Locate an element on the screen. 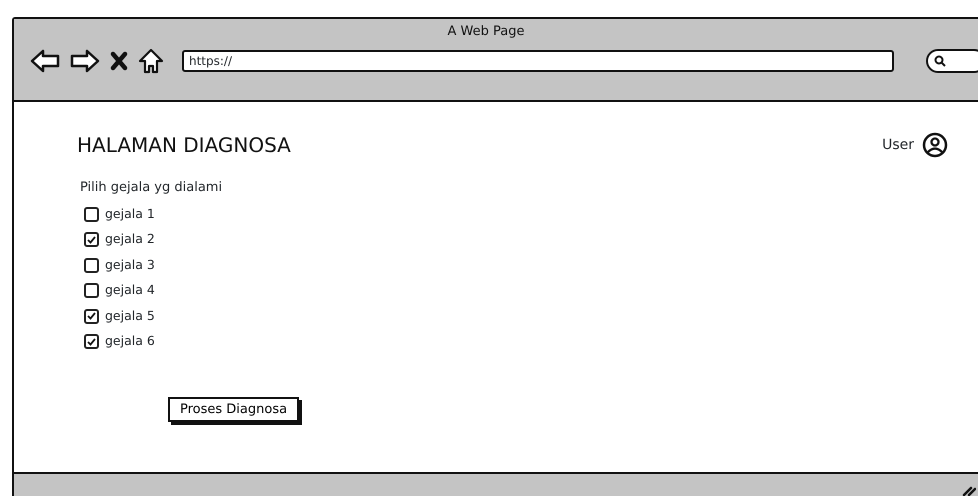 The height and width of the screenshot is (496, 978). window-title: A Web Page is located at coordinates (486, 32).